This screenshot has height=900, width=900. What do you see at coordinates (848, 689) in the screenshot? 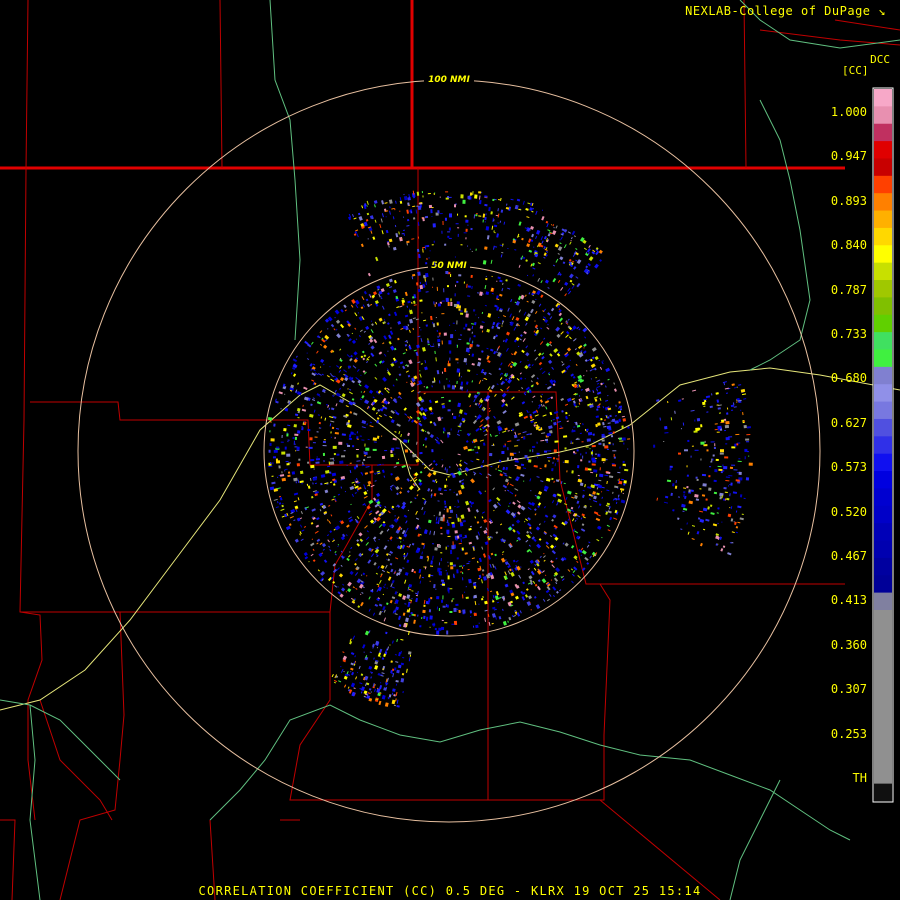
I see `colorbar-tick-label: 0.307` at bounding box center [848, 689].